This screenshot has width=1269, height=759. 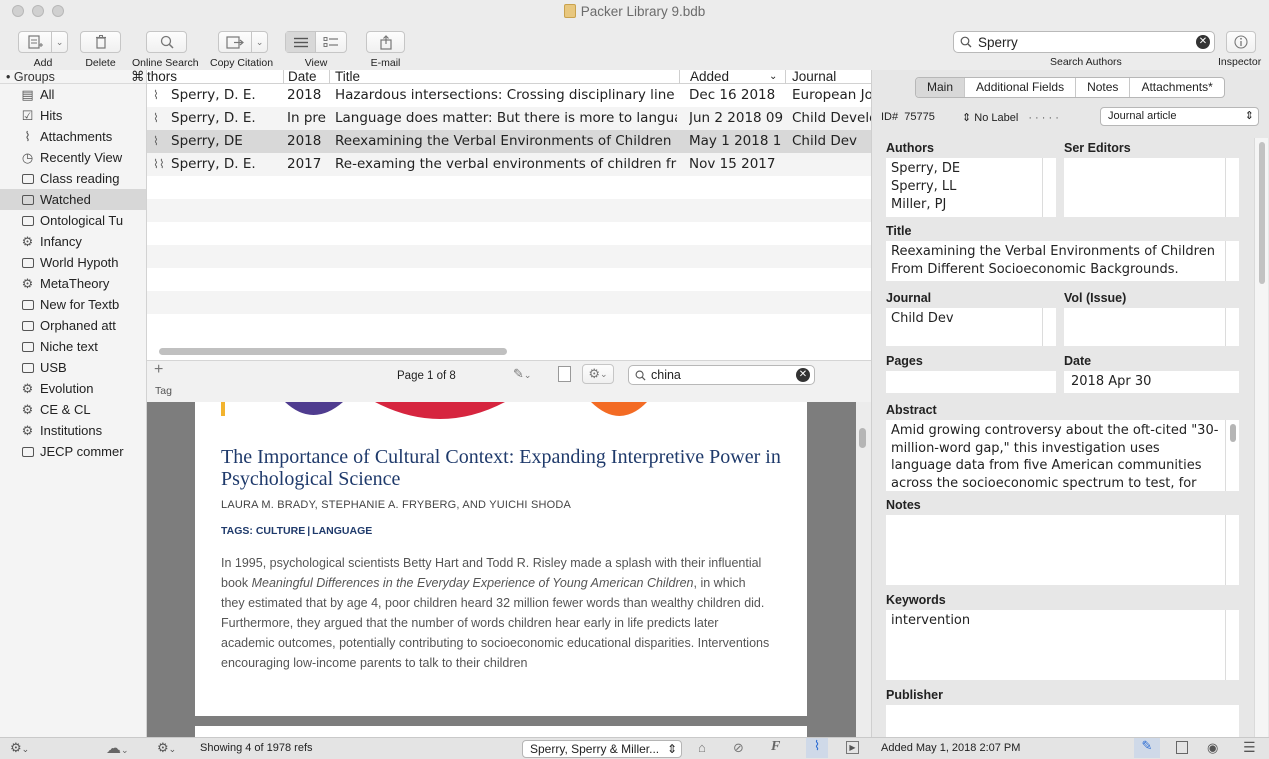 I want to click on delete-button, so click(x=100, y=42).